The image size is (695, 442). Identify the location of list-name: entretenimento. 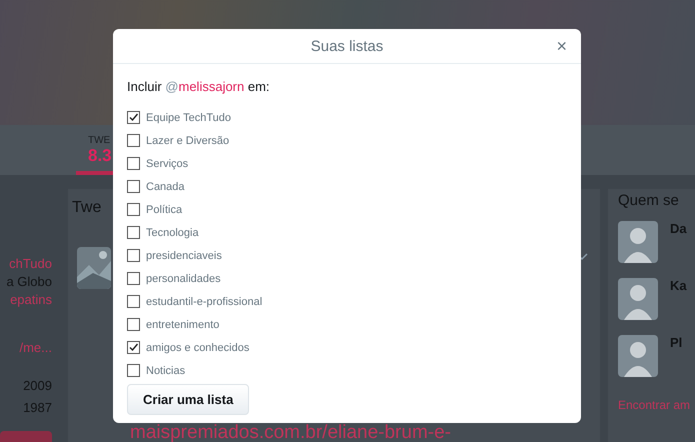
(183, 324).